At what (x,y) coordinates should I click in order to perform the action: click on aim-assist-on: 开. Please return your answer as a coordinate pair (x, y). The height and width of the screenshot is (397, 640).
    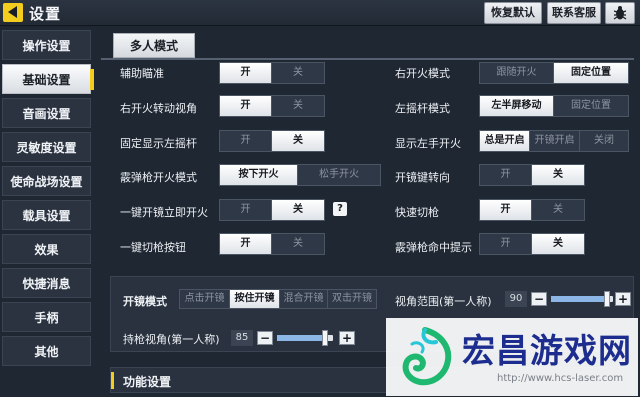
    Looking at the image, I should click on (246, 73).